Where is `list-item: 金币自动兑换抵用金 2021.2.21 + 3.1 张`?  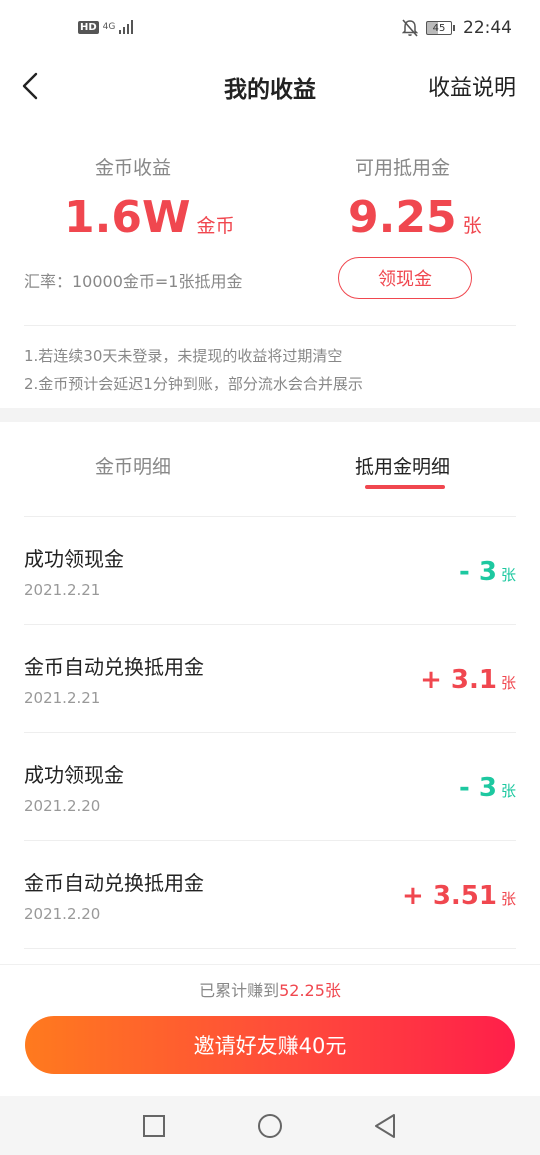
list-item: 金币自动兑换抵用金 2021.2.21 + 3.1 张 is located at coordinates (270, 679).